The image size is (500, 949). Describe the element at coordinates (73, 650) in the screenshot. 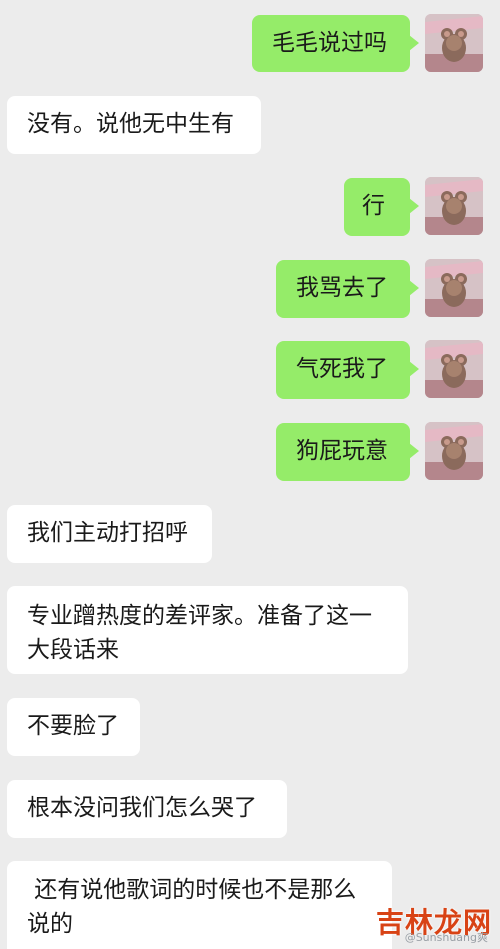

I see `message-text-line: 大段话来` at that location.